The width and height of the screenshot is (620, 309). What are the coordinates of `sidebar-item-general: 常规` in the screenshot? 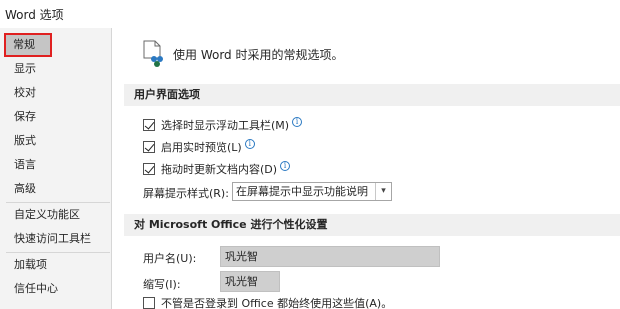 It's located at (28, 45).